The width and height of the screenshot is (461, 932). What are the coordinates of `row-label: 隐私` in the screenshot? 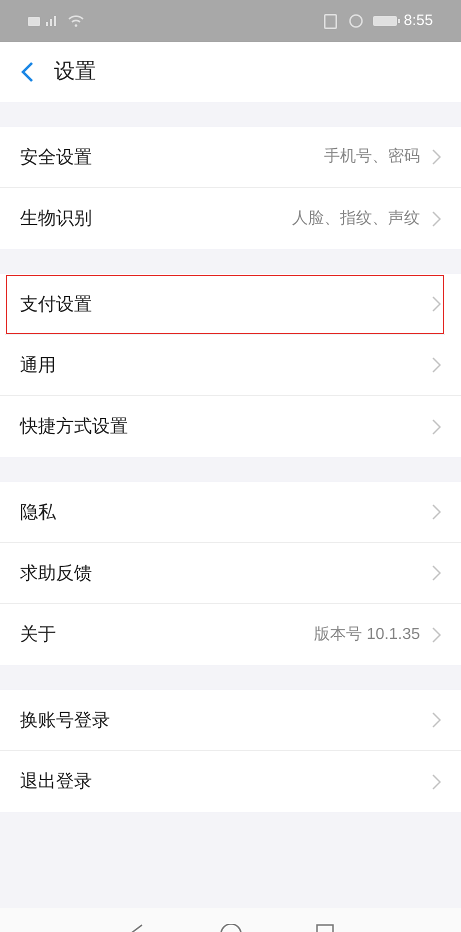 It's located at (38, 512).